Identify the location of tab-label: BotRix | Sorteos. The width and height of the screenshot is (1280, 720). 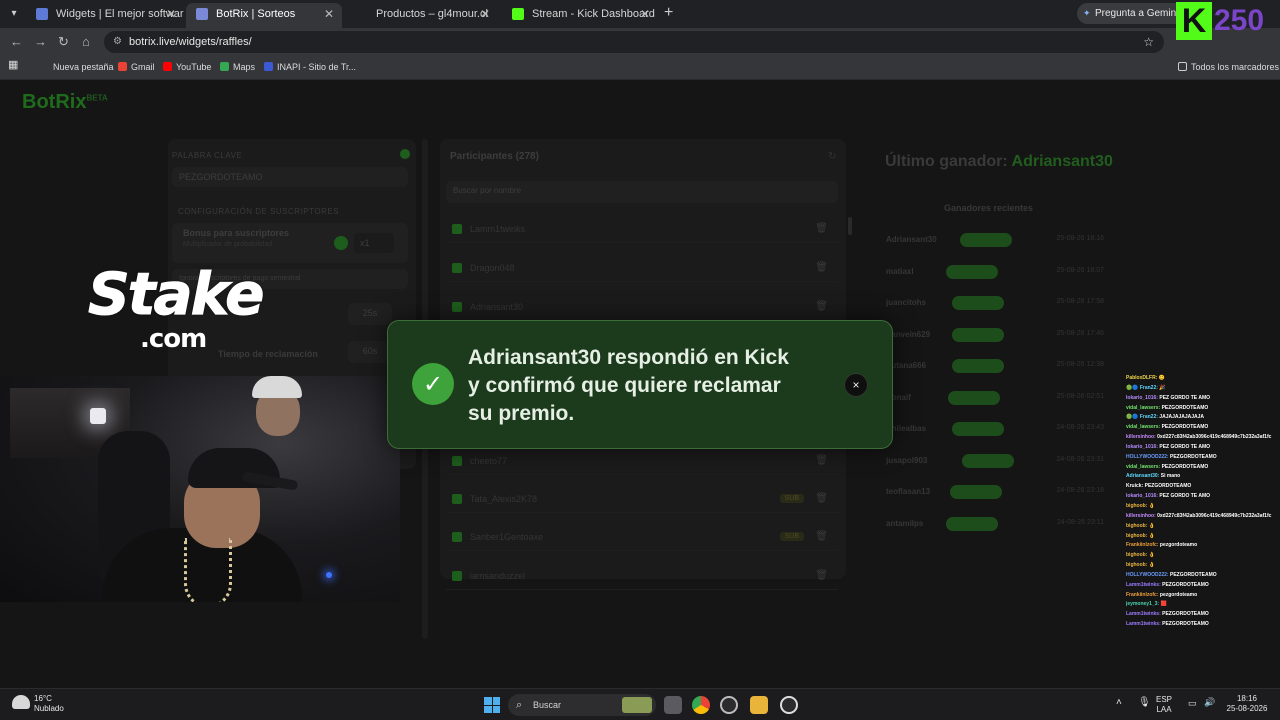
(256, 14).